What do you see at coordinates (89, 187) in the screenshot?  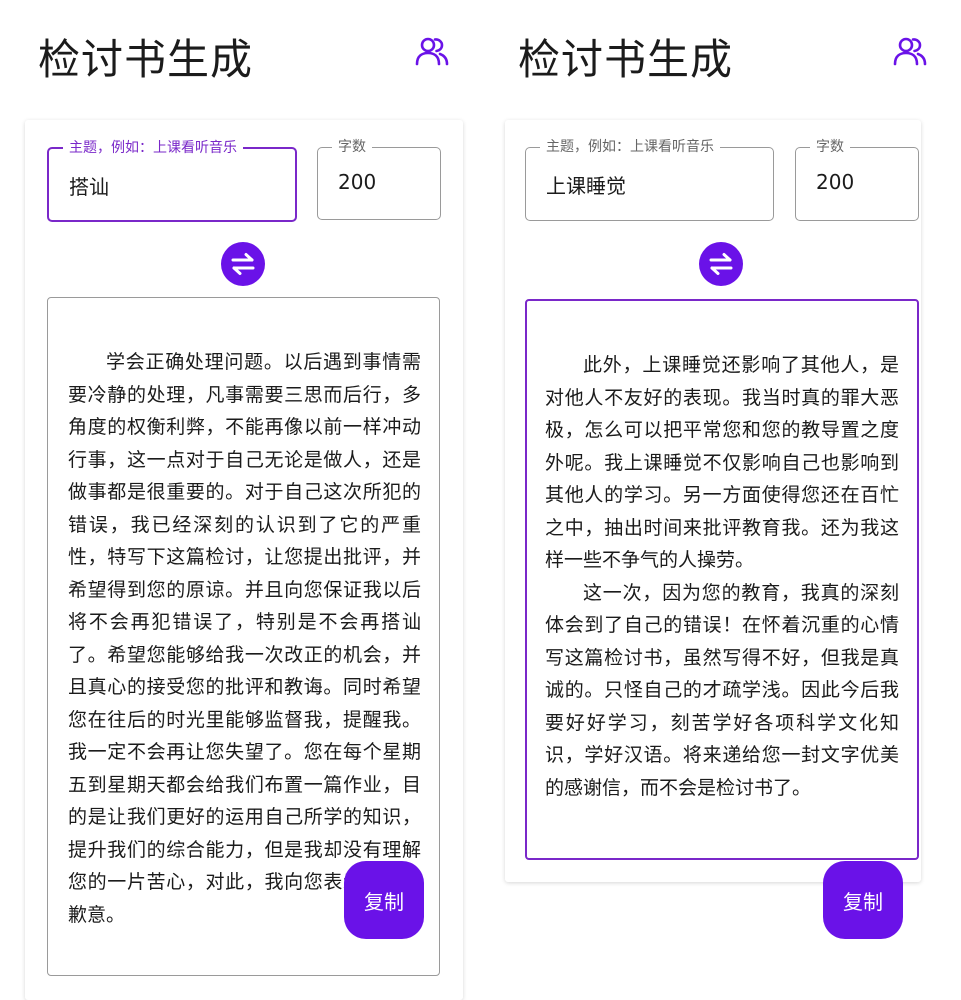 I see `topic-value: 搭讪` at bounding box center [89, 187].